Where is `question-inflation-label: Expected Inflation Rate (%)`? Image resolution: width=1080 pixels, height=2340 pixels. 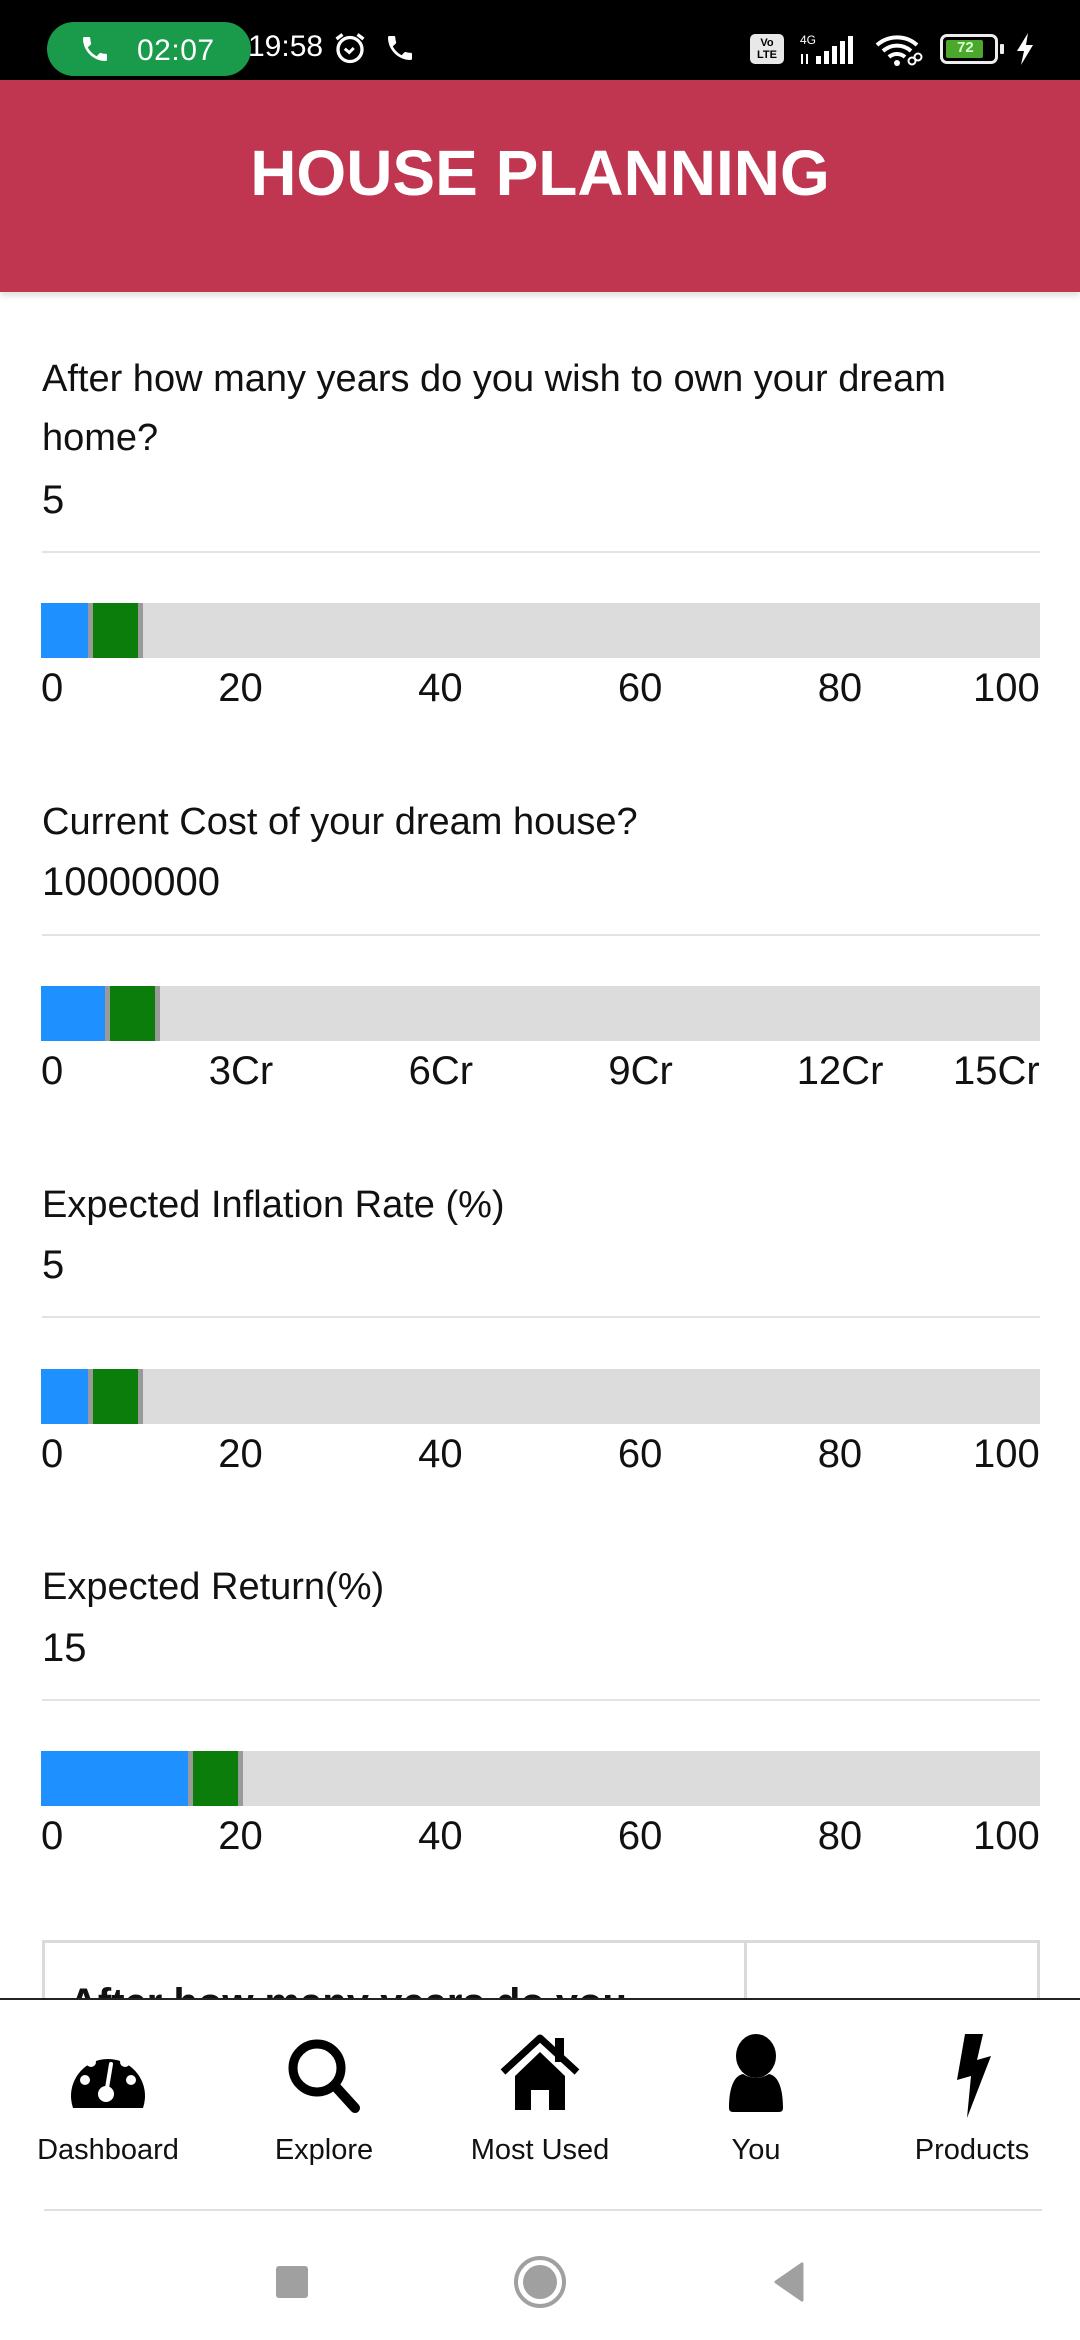 question-inflation-label: Expected Inflation Rate (%) is located at coordinates (273, 1205).